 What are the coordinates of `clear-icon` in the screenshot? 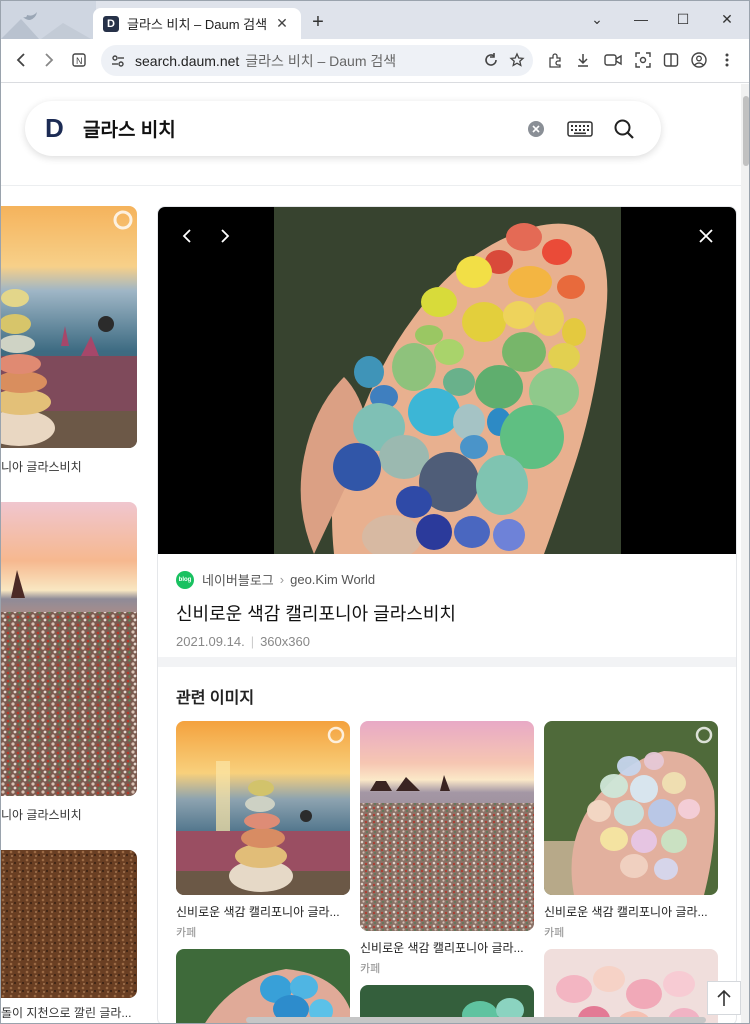 It's located at (536, 129).